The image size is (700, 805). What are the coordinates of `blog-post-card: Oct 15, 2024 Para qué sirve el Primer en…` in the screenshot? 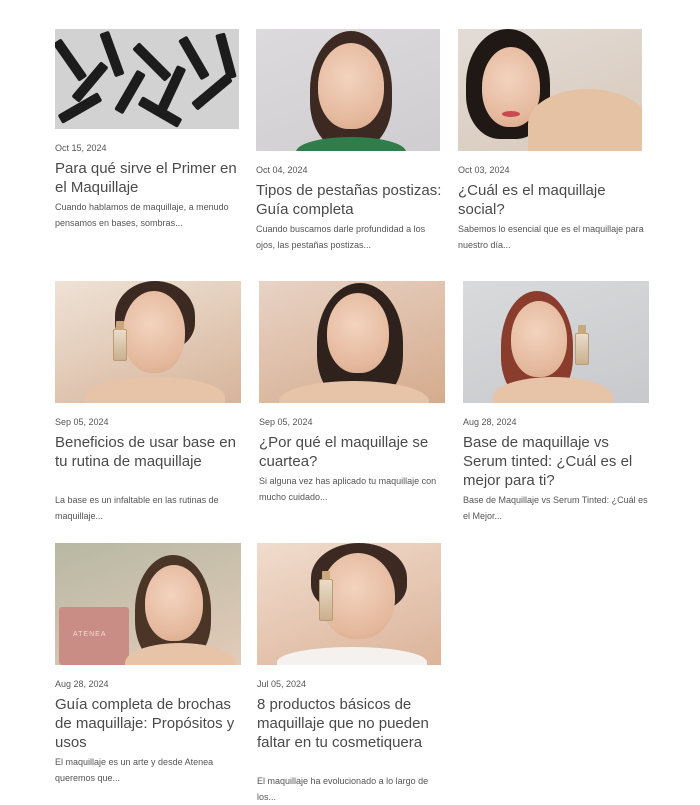 It's located at (148, 128).